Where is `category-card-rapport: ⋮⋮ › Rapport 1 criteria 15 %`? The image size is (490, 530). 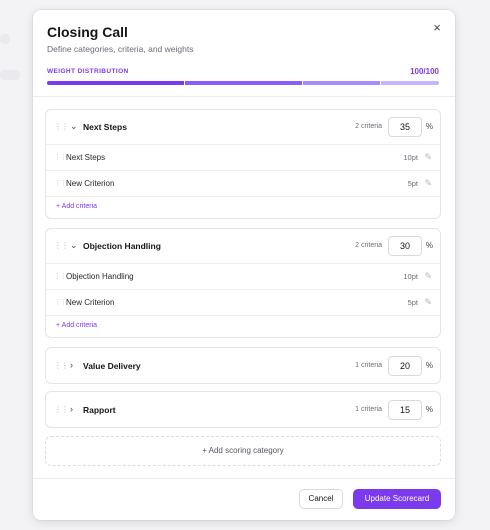
category-card-rapport: ⋮⋮ › Rapport 1 criteria 15 % is located at coordinates (243, 409).